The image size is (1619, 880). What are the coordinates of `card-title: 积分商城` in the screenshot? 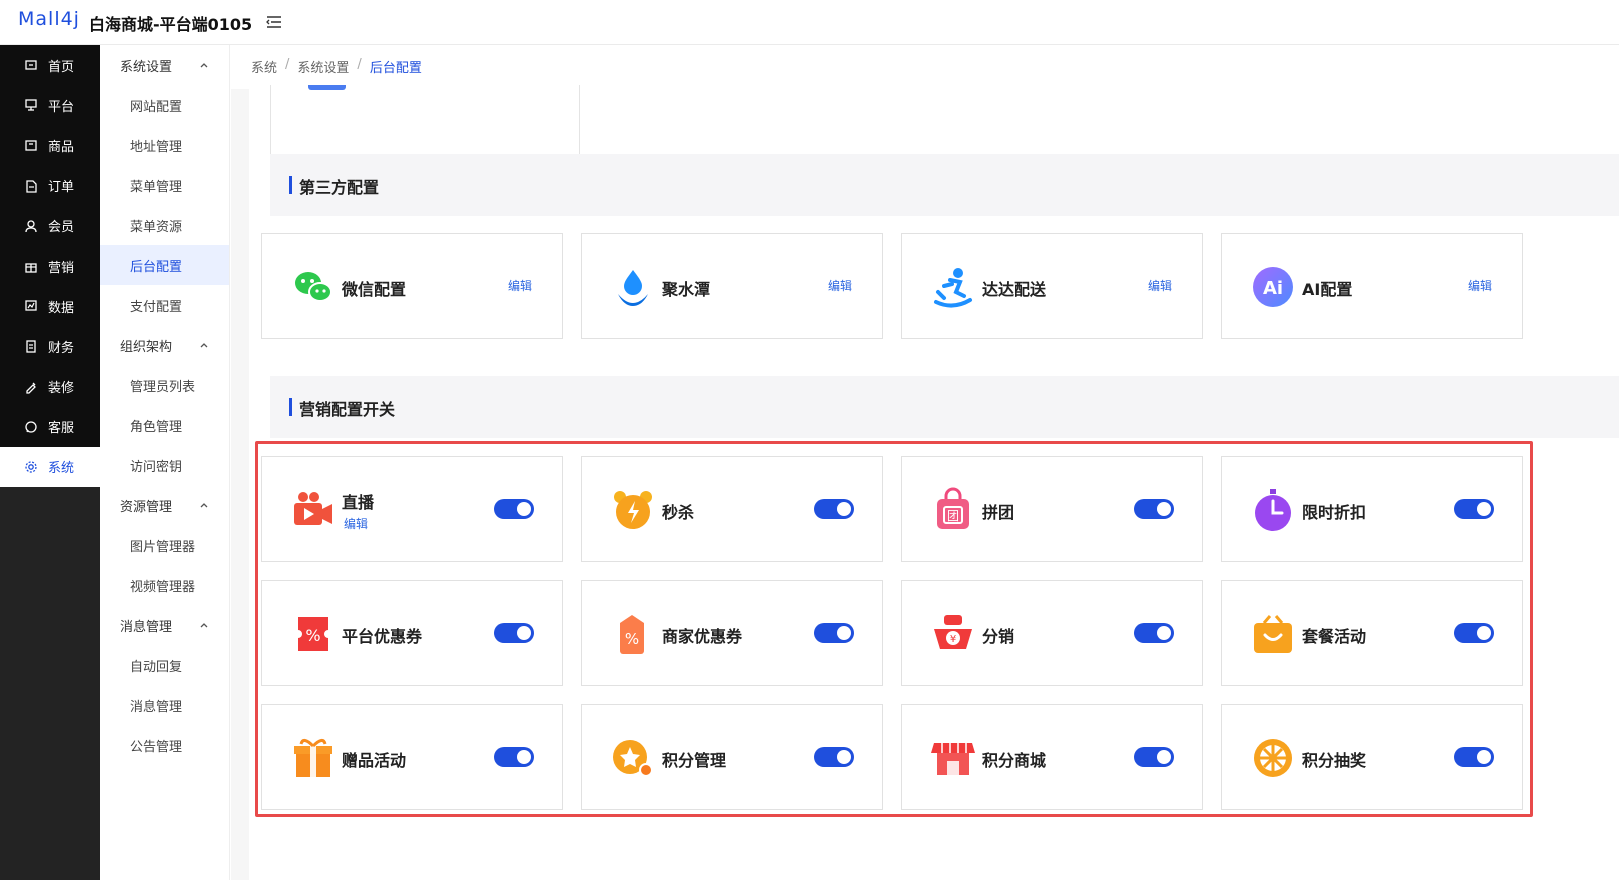 It's located at (1014, 760).